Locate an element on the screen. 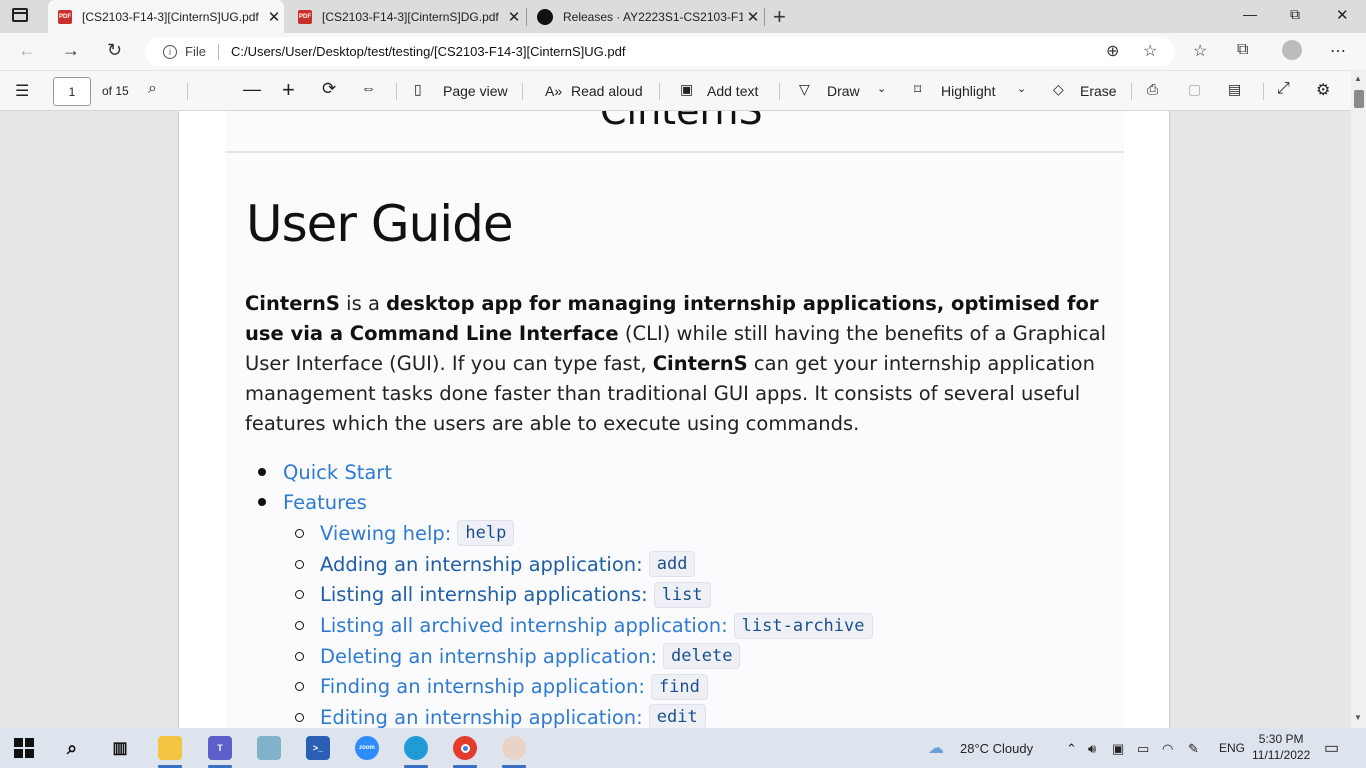 Image resolution: width=1366 pixels, height=768 pixels. highlight-button: Highlight is located at coordinates (968, 91).